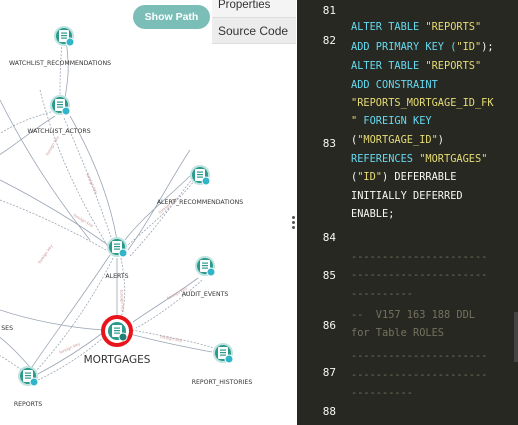 This screenshot has width=518, height=425. I want to click on node-label: SES, so click(7, 328).